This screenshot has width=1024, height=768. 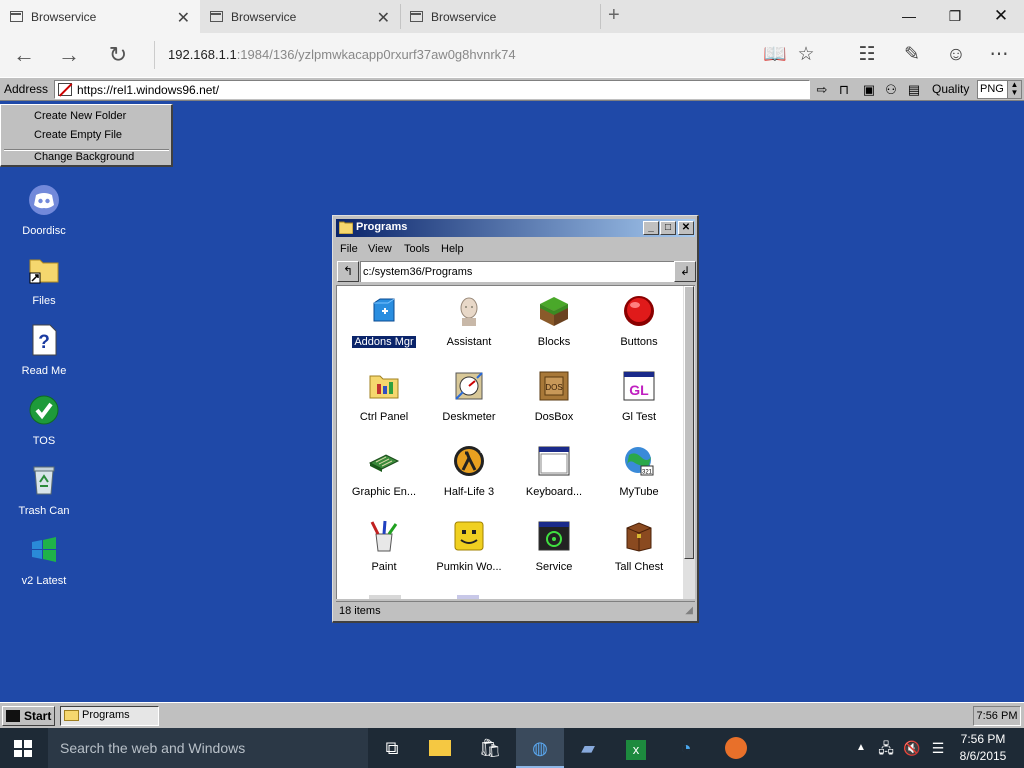 What do you see at coordinates (999, 55) in the screenshot?
I see `more-menu-icon: ⋯` at bounding box center [999, 55].